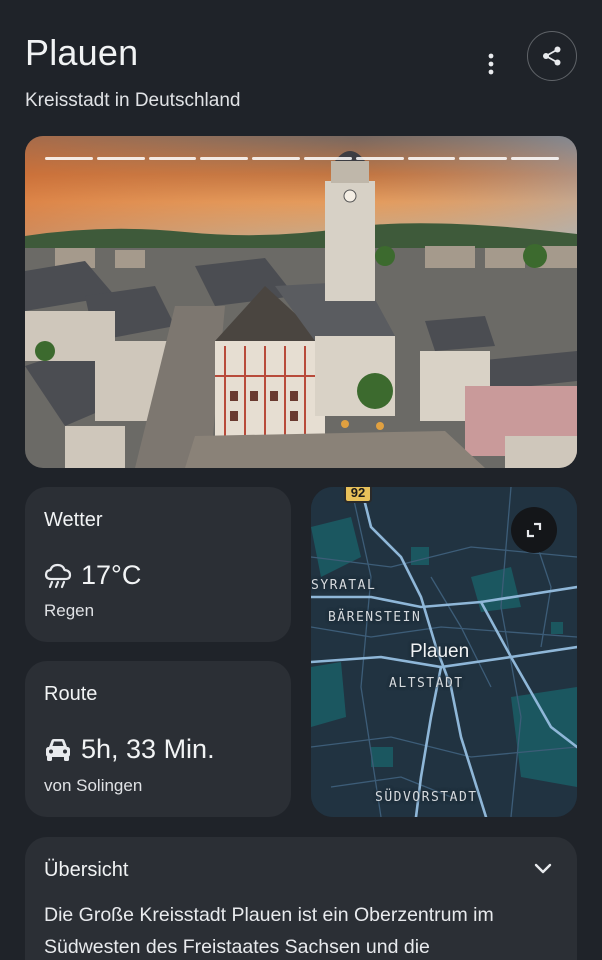 The height and width of the screenshot is (960, 602). What do you see at coordinates (358, 495) in the screenshot?
I see `route-number-shield: 92` at bounding box center [358, 495].